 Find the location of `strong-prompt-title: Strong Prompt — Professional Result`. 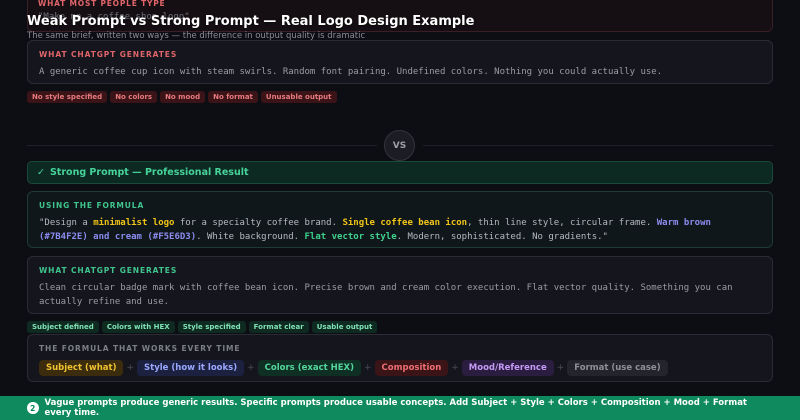

strong-prompt-title: Strong Prompt — Professional Result is located at coordinates (149, 172).